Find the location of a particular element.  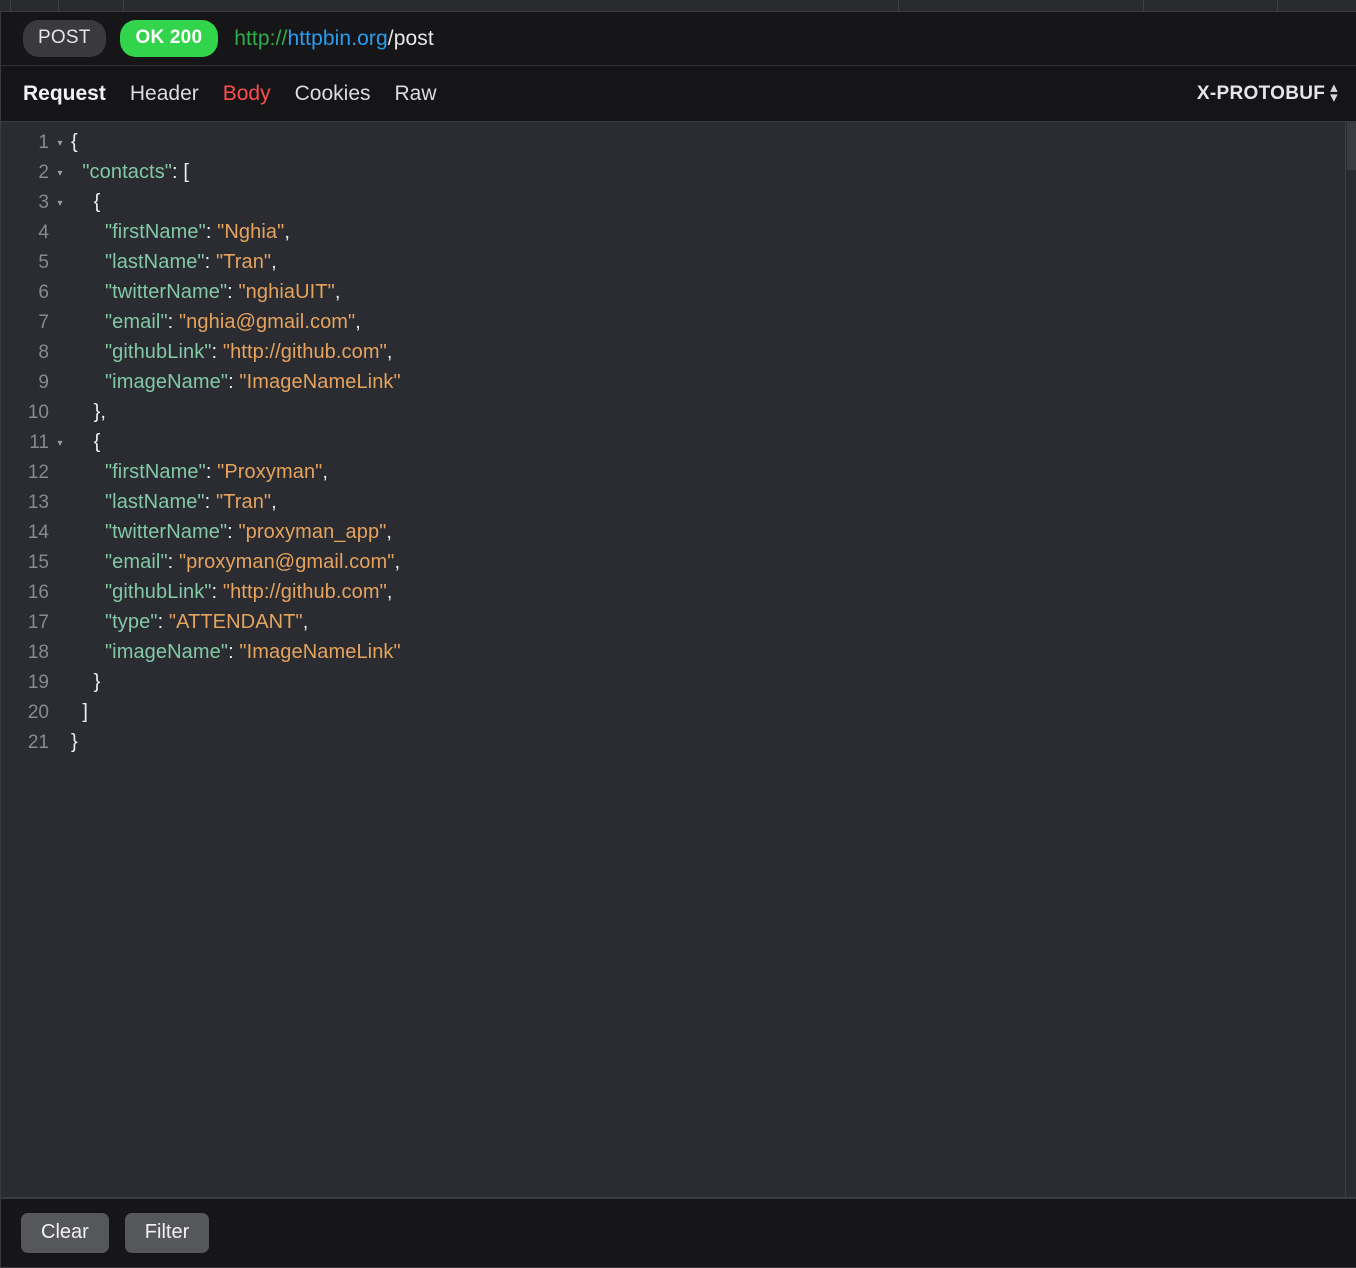

code-text: "lastName": "Tran", is located at coordinates (174, 502).